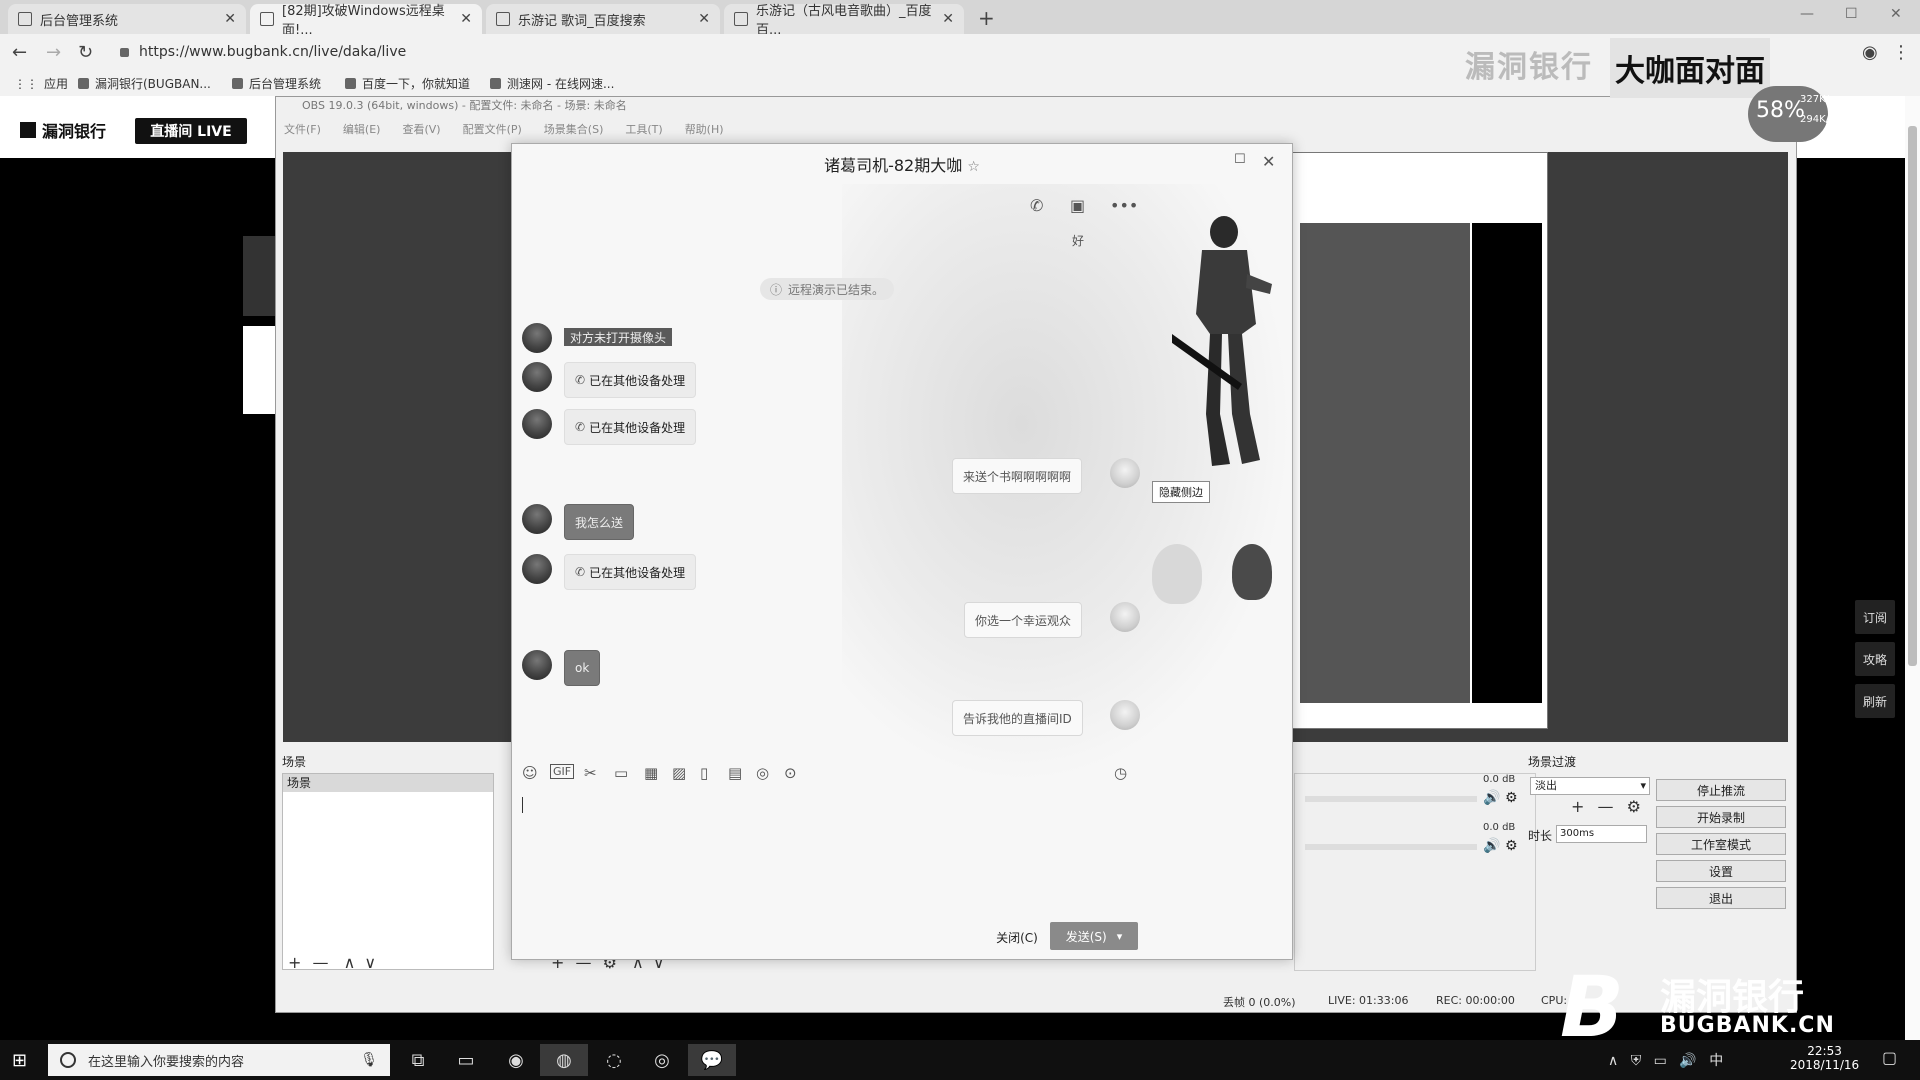 Image resolution: width=1920 pixels, height=1080 pixels. I want to click on stop-streaming-button: 停止推流, so click(1721, 790).